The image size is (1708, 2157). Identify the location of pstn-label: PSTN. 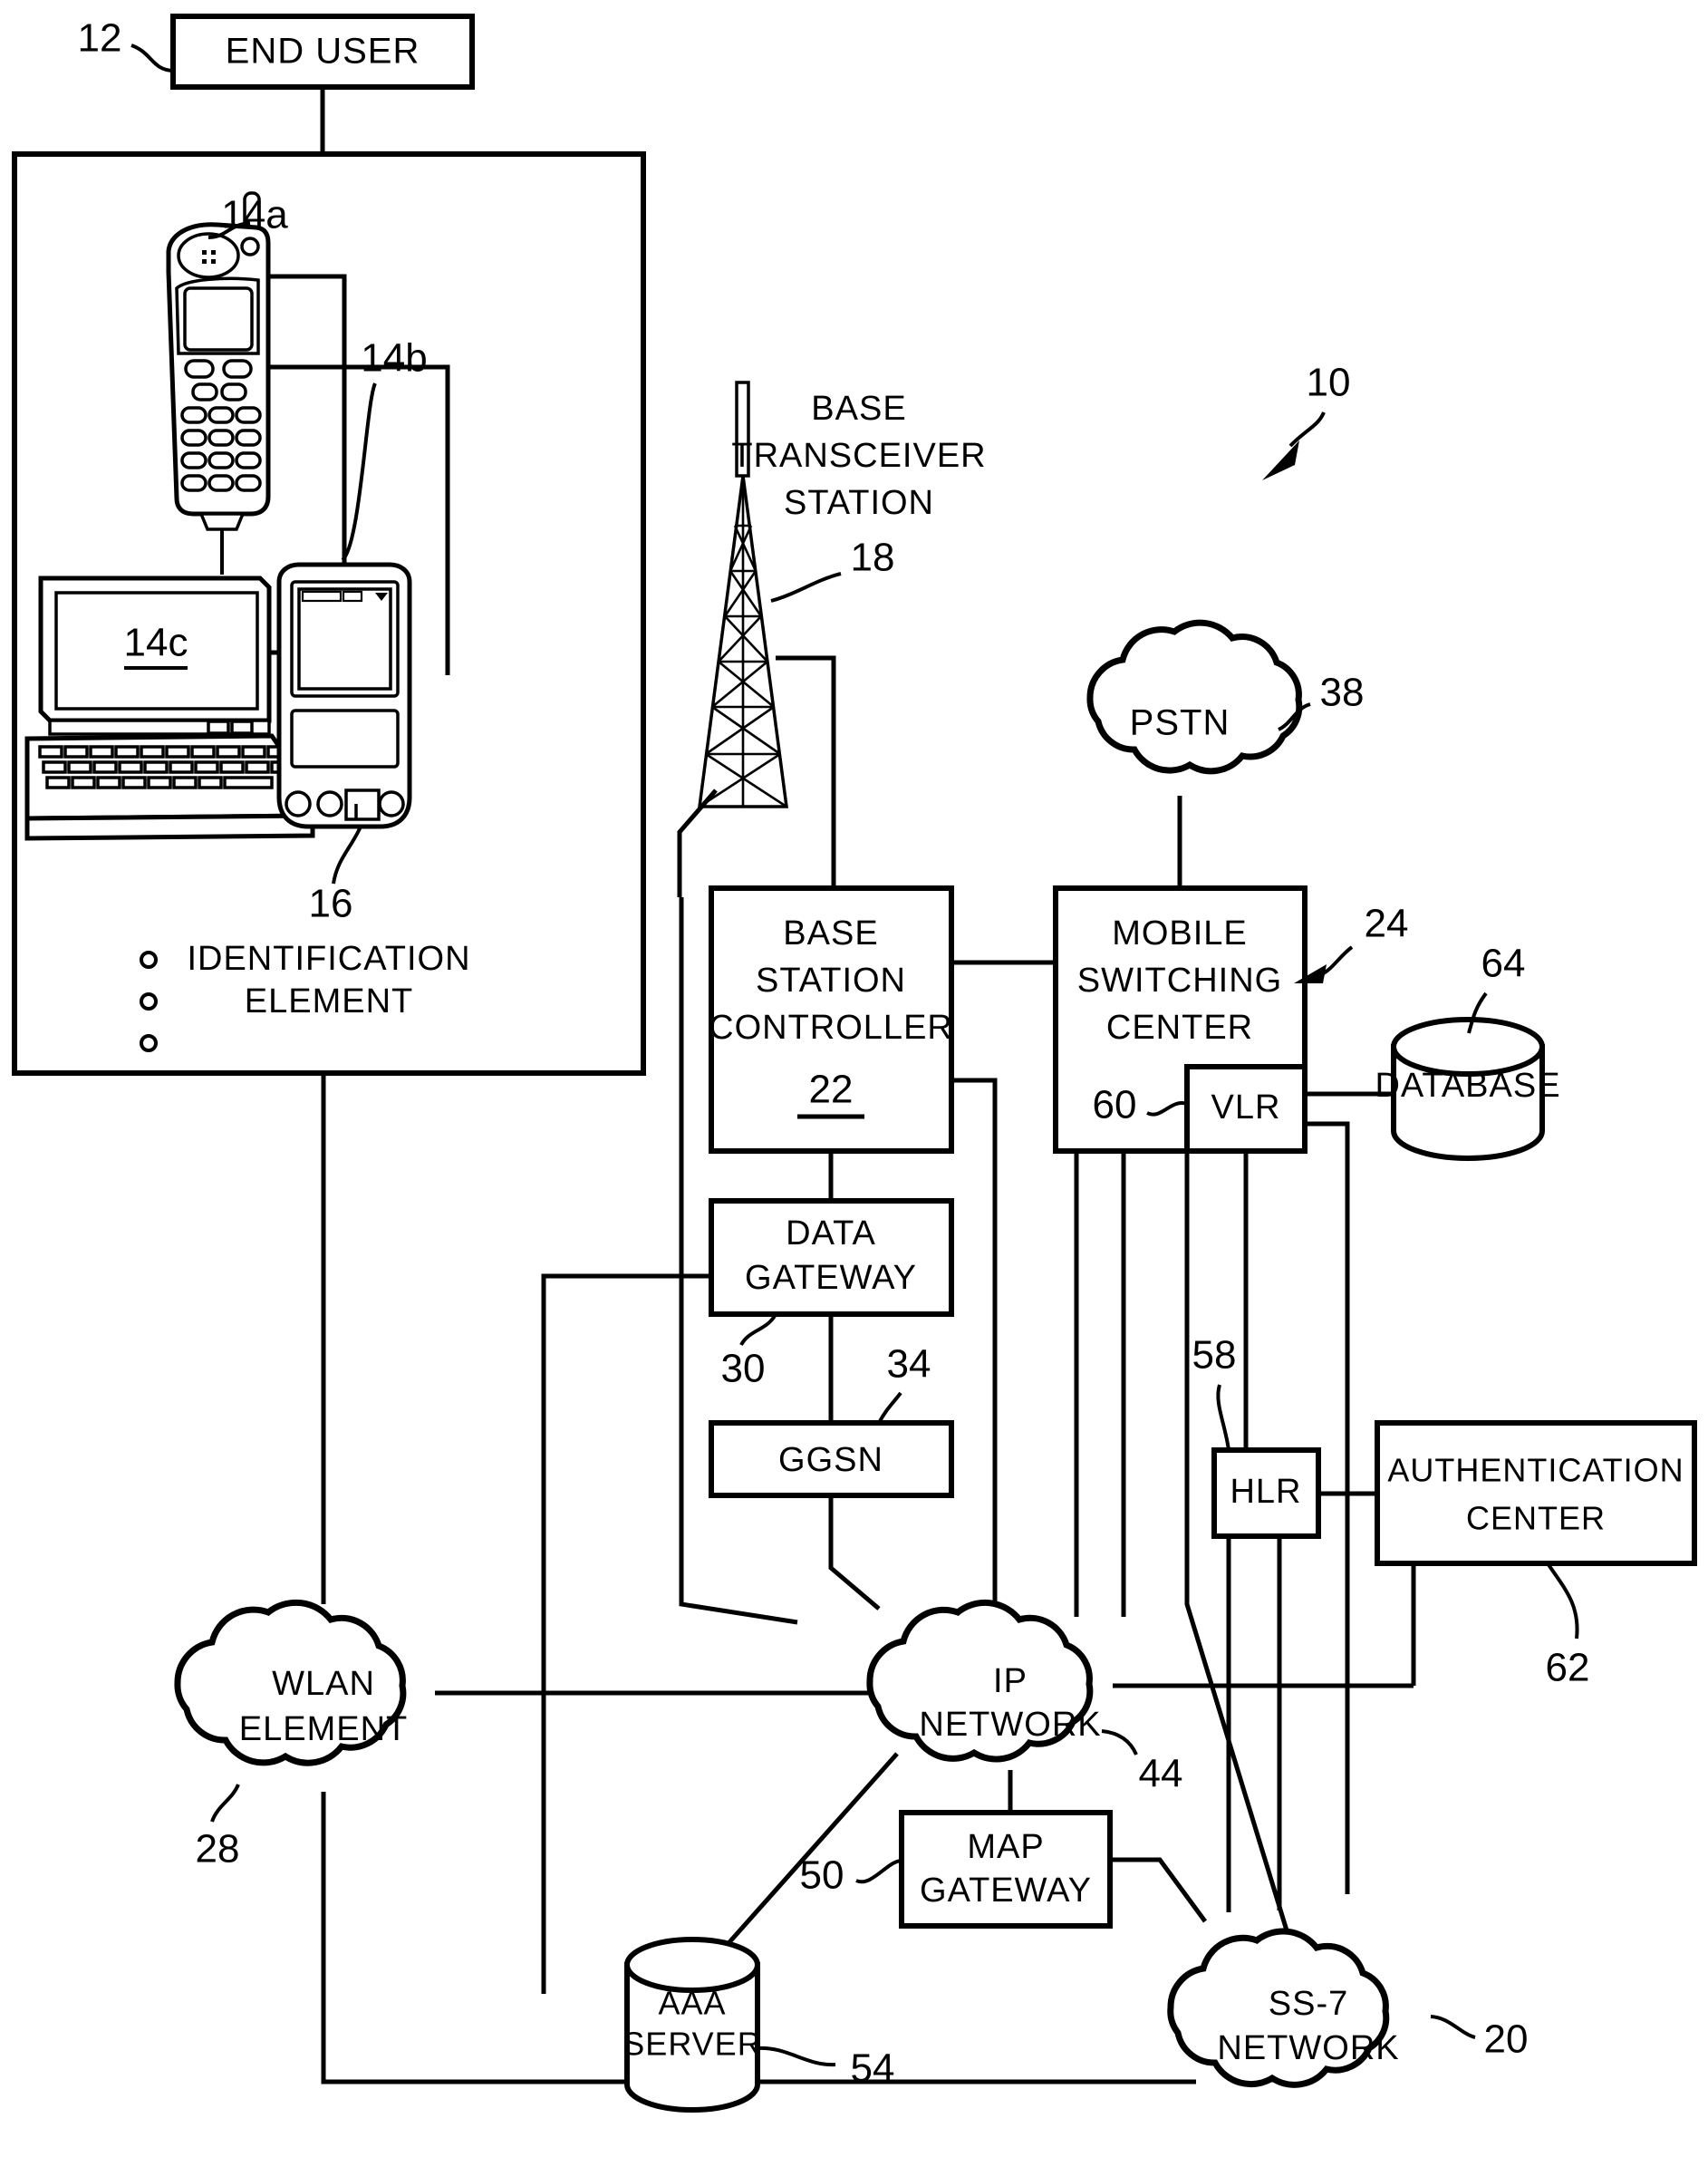
(1180, 723).